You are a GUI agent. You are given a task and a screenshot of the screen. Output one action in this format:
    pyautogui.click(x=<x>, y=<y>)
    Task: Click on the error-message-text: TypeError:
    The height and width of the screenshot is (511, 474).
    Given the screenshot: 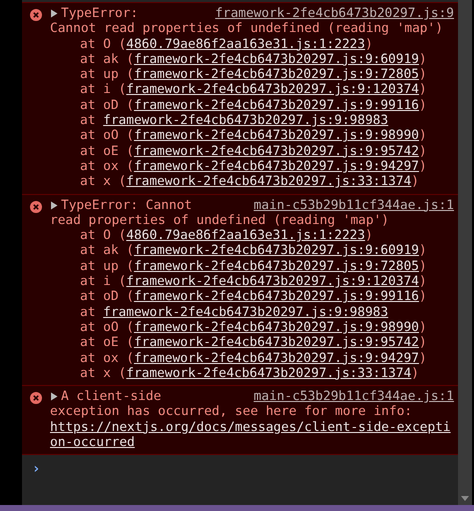 What is the action you would take?
    pyautogui.click(x=99, y=14)
    